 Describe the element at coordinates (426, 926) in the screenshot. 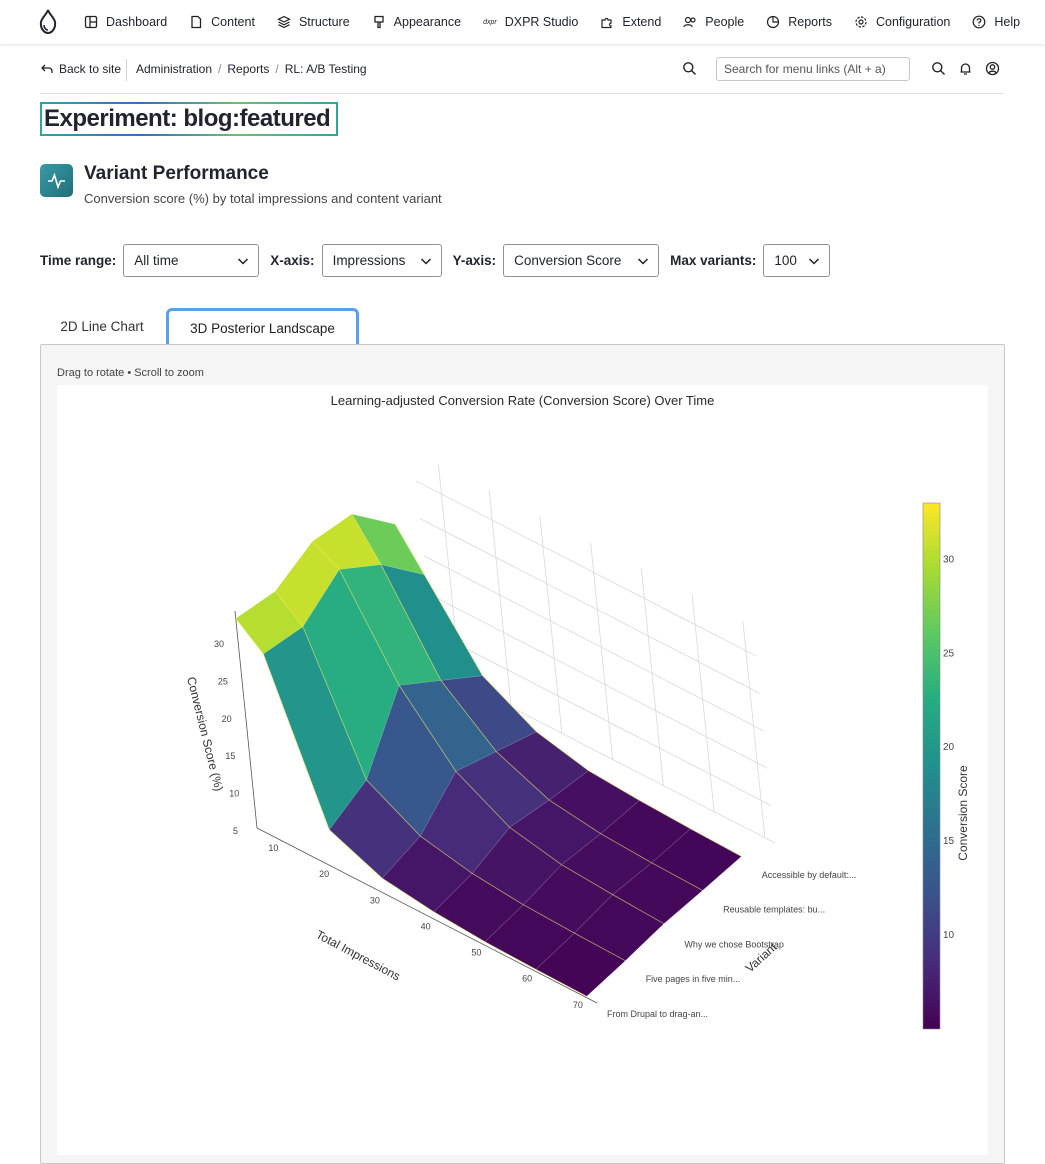

I see `x-tick-label: 40` at that location.